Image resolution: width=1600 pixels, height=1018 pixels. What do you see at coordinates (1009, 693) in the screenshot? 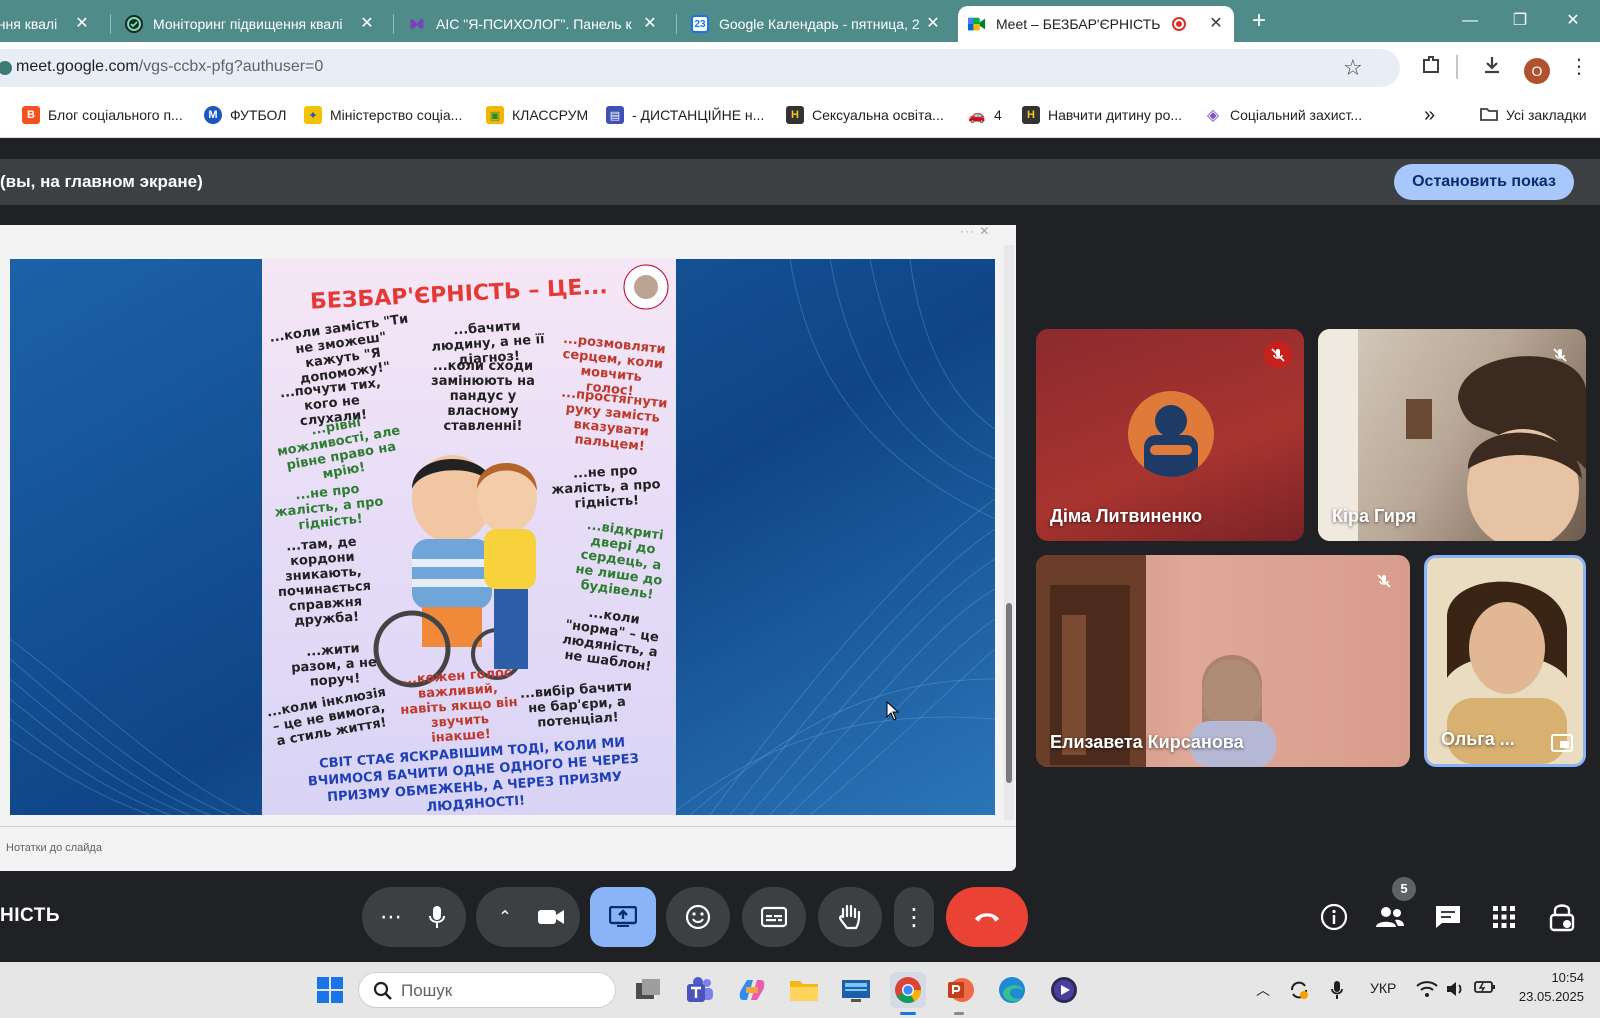
I see `scroll-thumb` at bounding box center [1009, 693].